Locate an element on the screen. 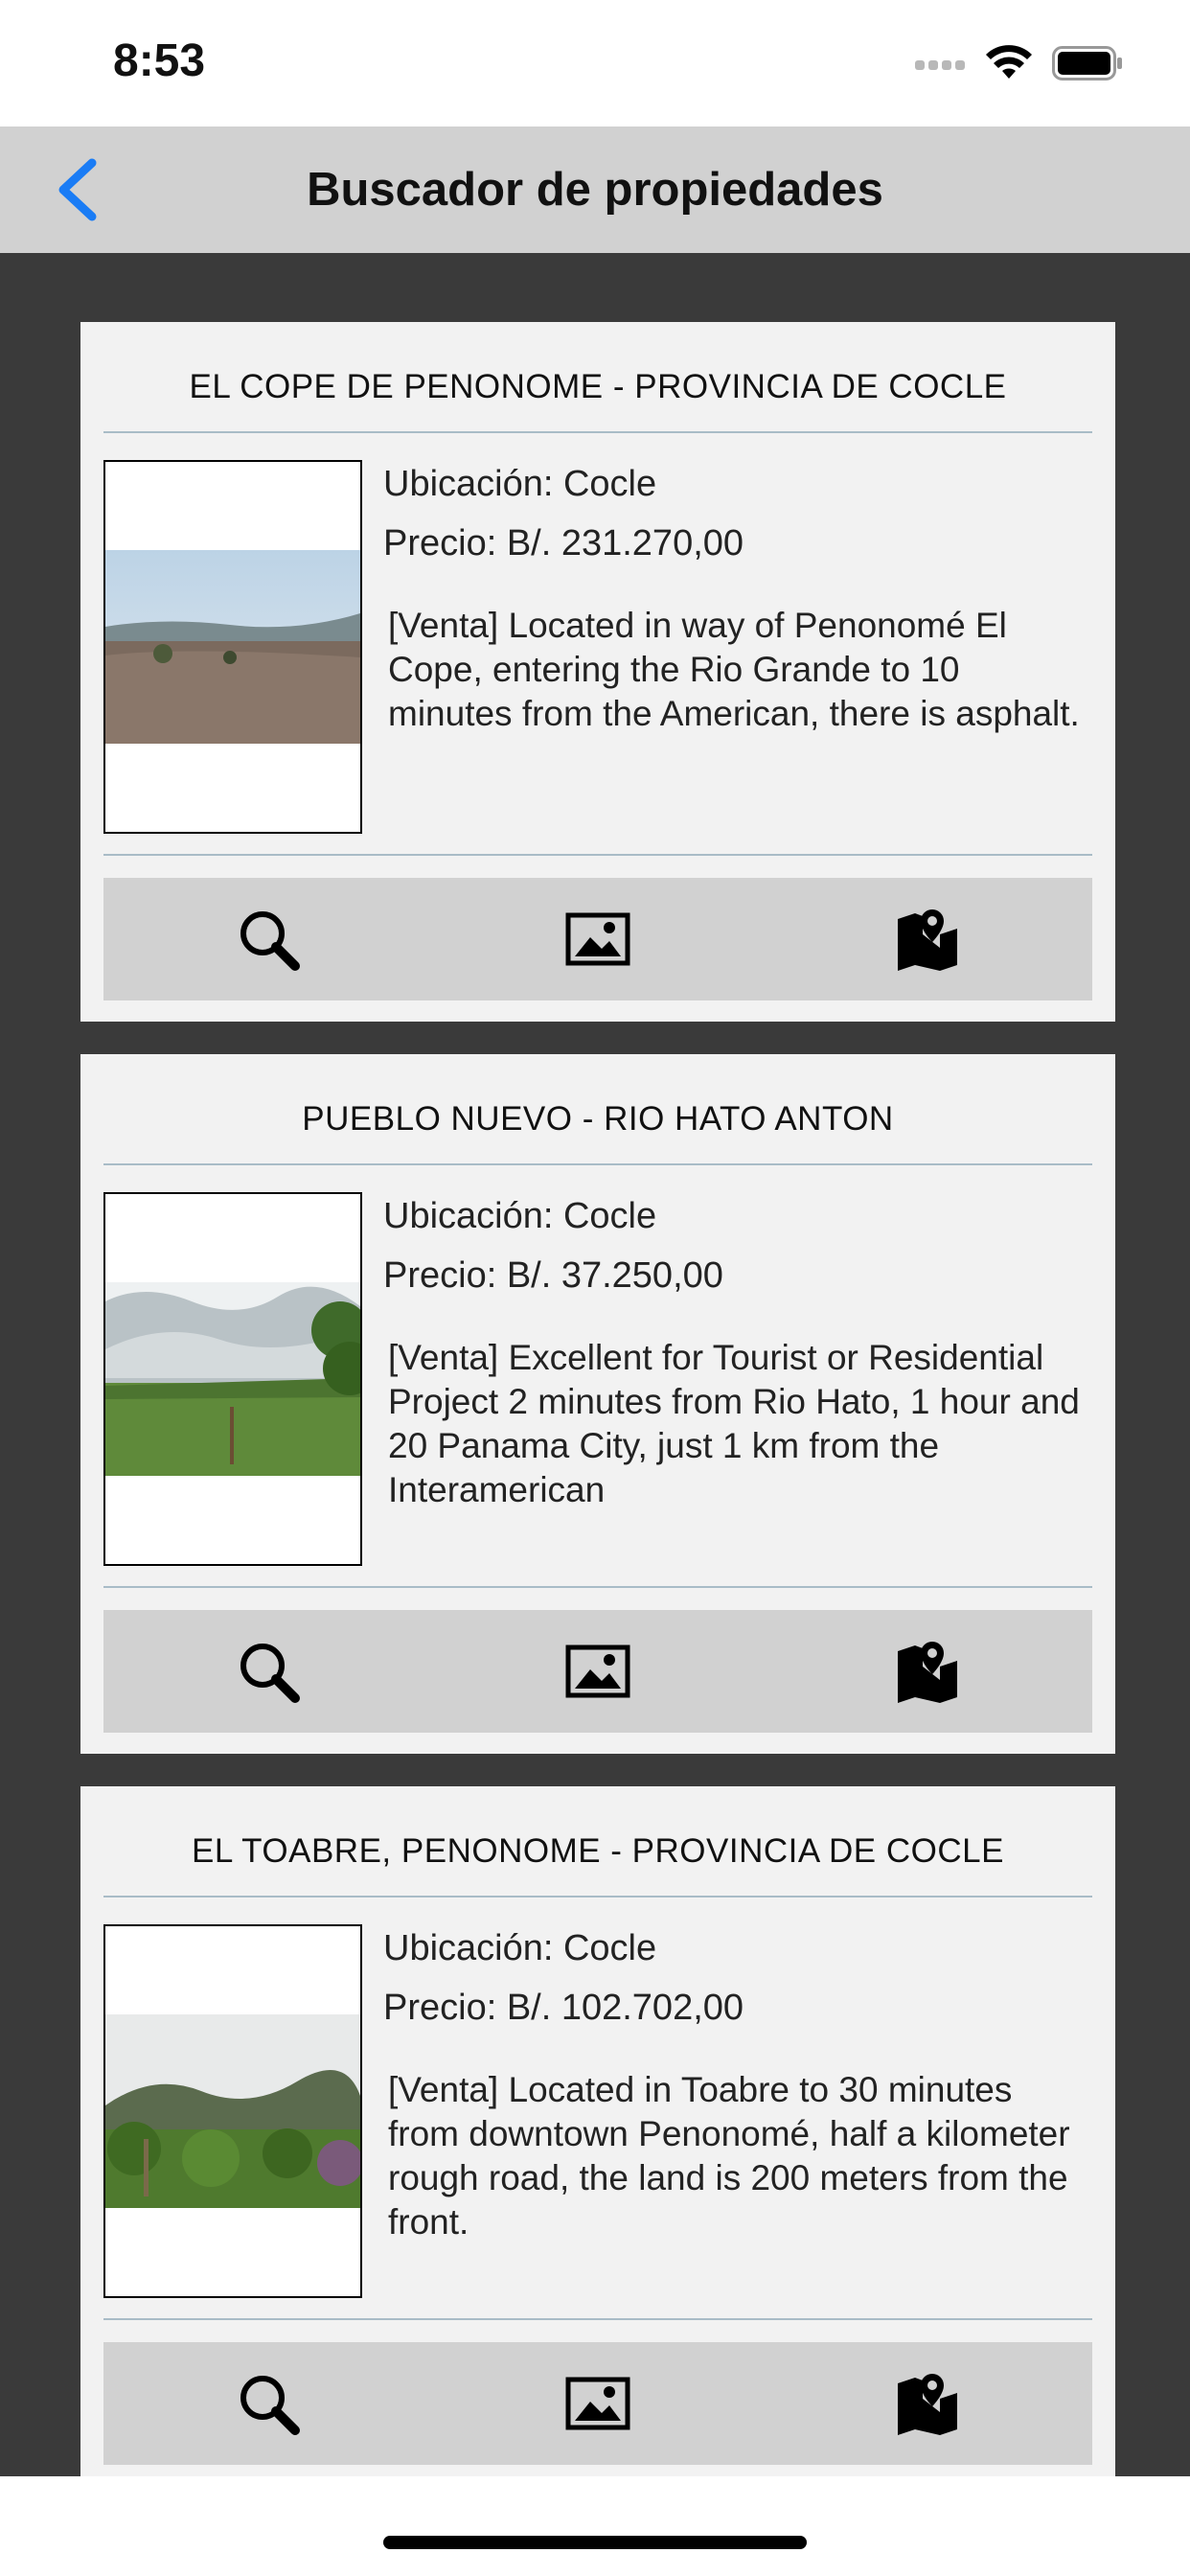 The height and width of the screenshot is (2576, 1190). status-time: 8:53 is located at coordinates (159, 60).